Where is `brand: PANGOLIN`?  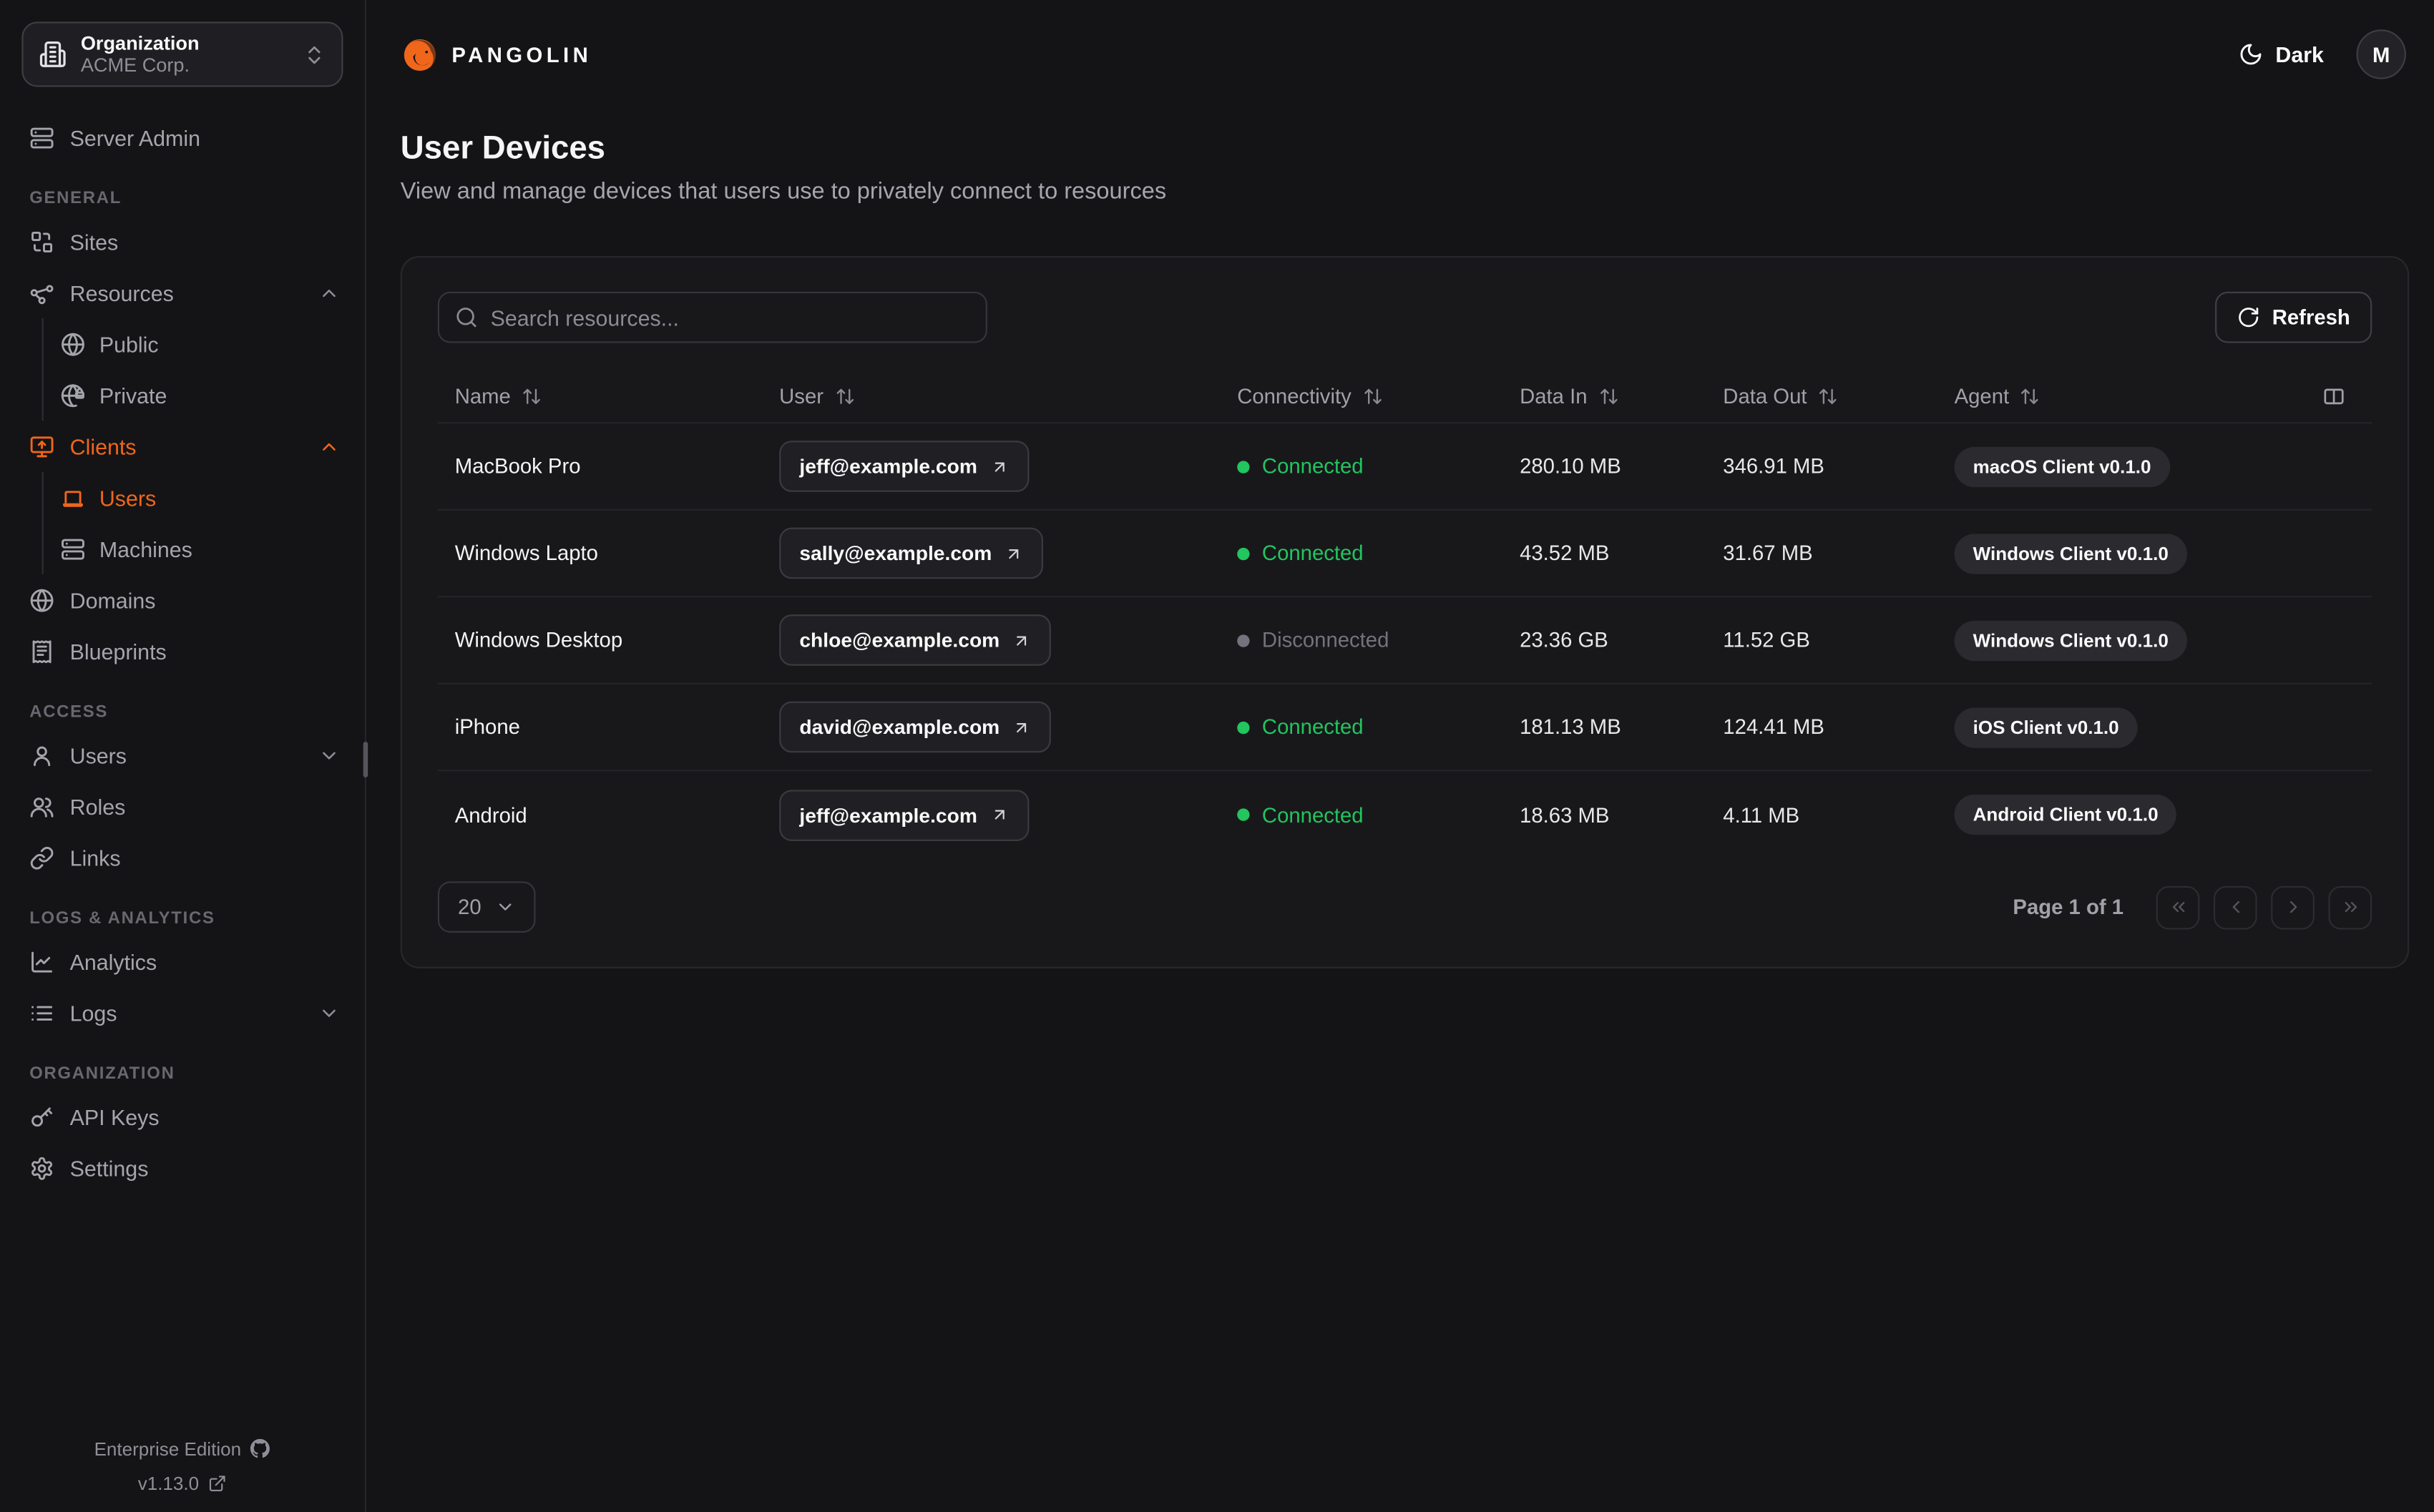 brand: PANGOLIN is located at coordinates (496, 54).